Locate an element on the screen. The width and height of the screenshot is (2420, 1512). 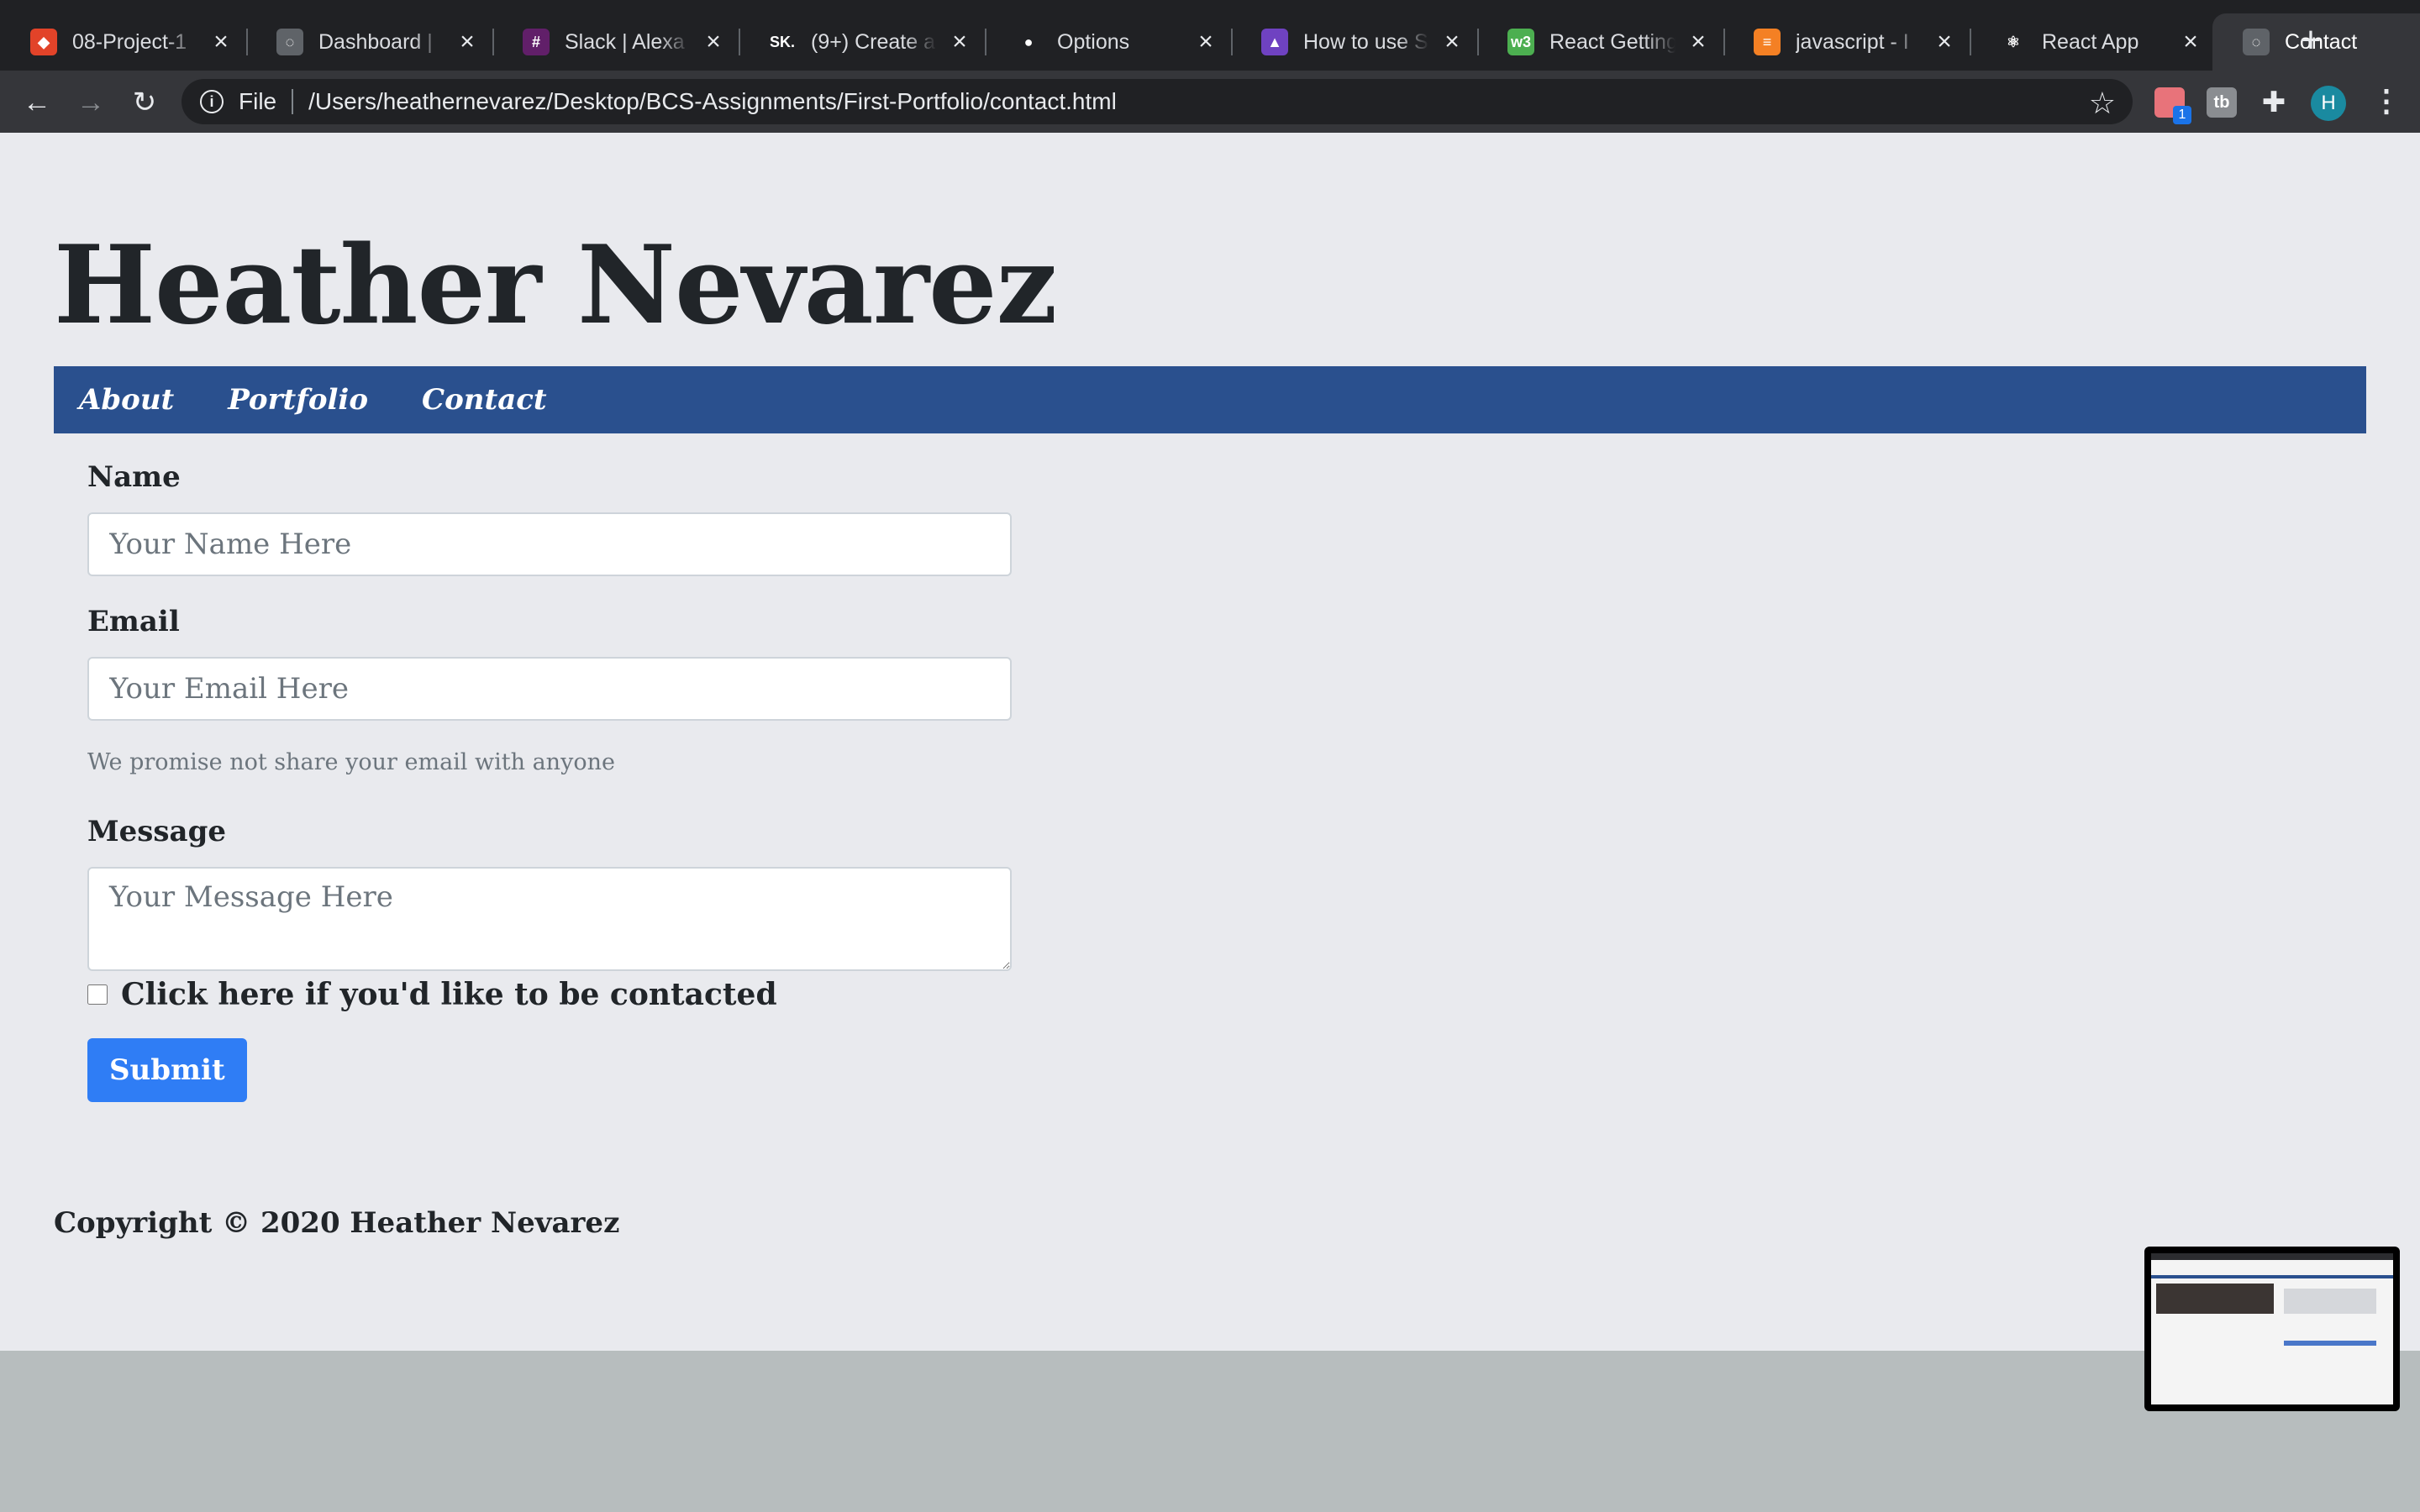
browser-tab: ◌ Dashboard | × is located at coordinates (370, 42).